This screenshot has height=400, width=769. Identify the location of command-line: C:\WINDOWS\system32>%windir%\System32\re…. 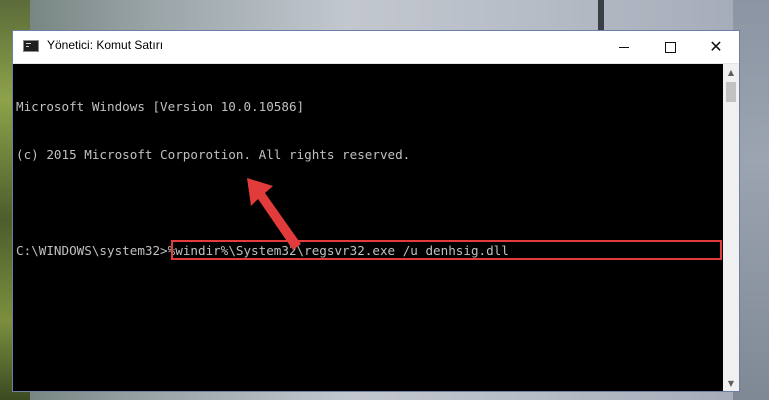
(369, 250).